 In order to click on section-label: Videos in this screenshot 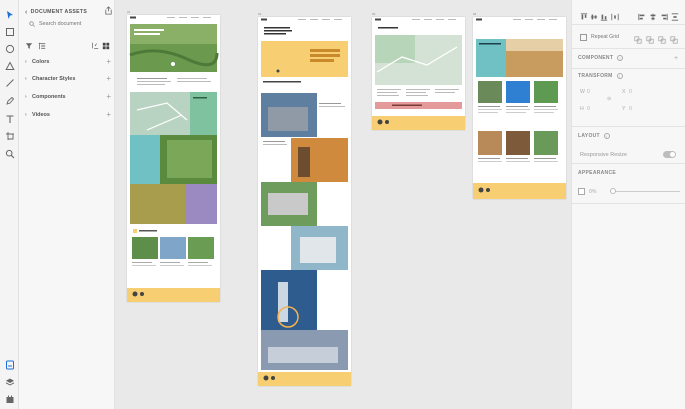, I will do `click(41, 114)`.